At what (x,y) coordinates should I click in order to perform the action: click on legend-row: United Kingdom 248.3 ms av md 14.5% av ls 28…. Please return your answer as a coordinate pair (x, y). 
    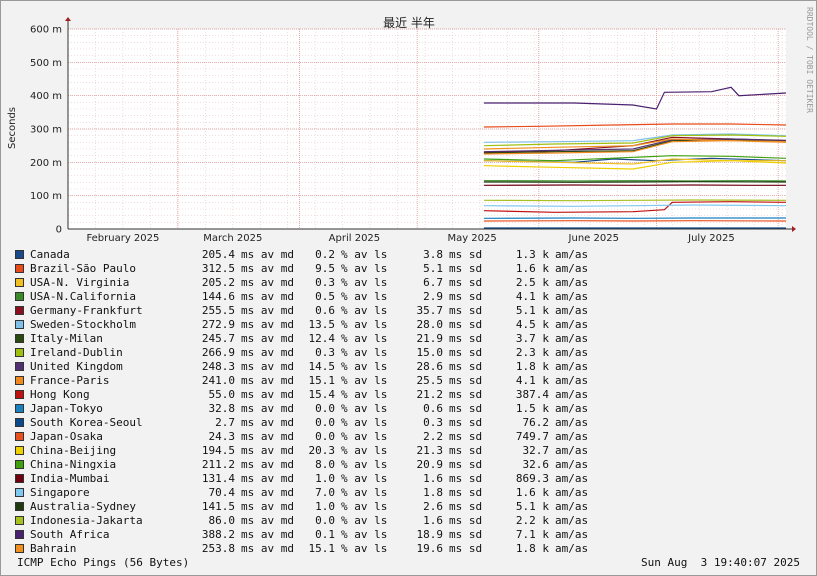
    Looking at the image, I should click on (315, 367).